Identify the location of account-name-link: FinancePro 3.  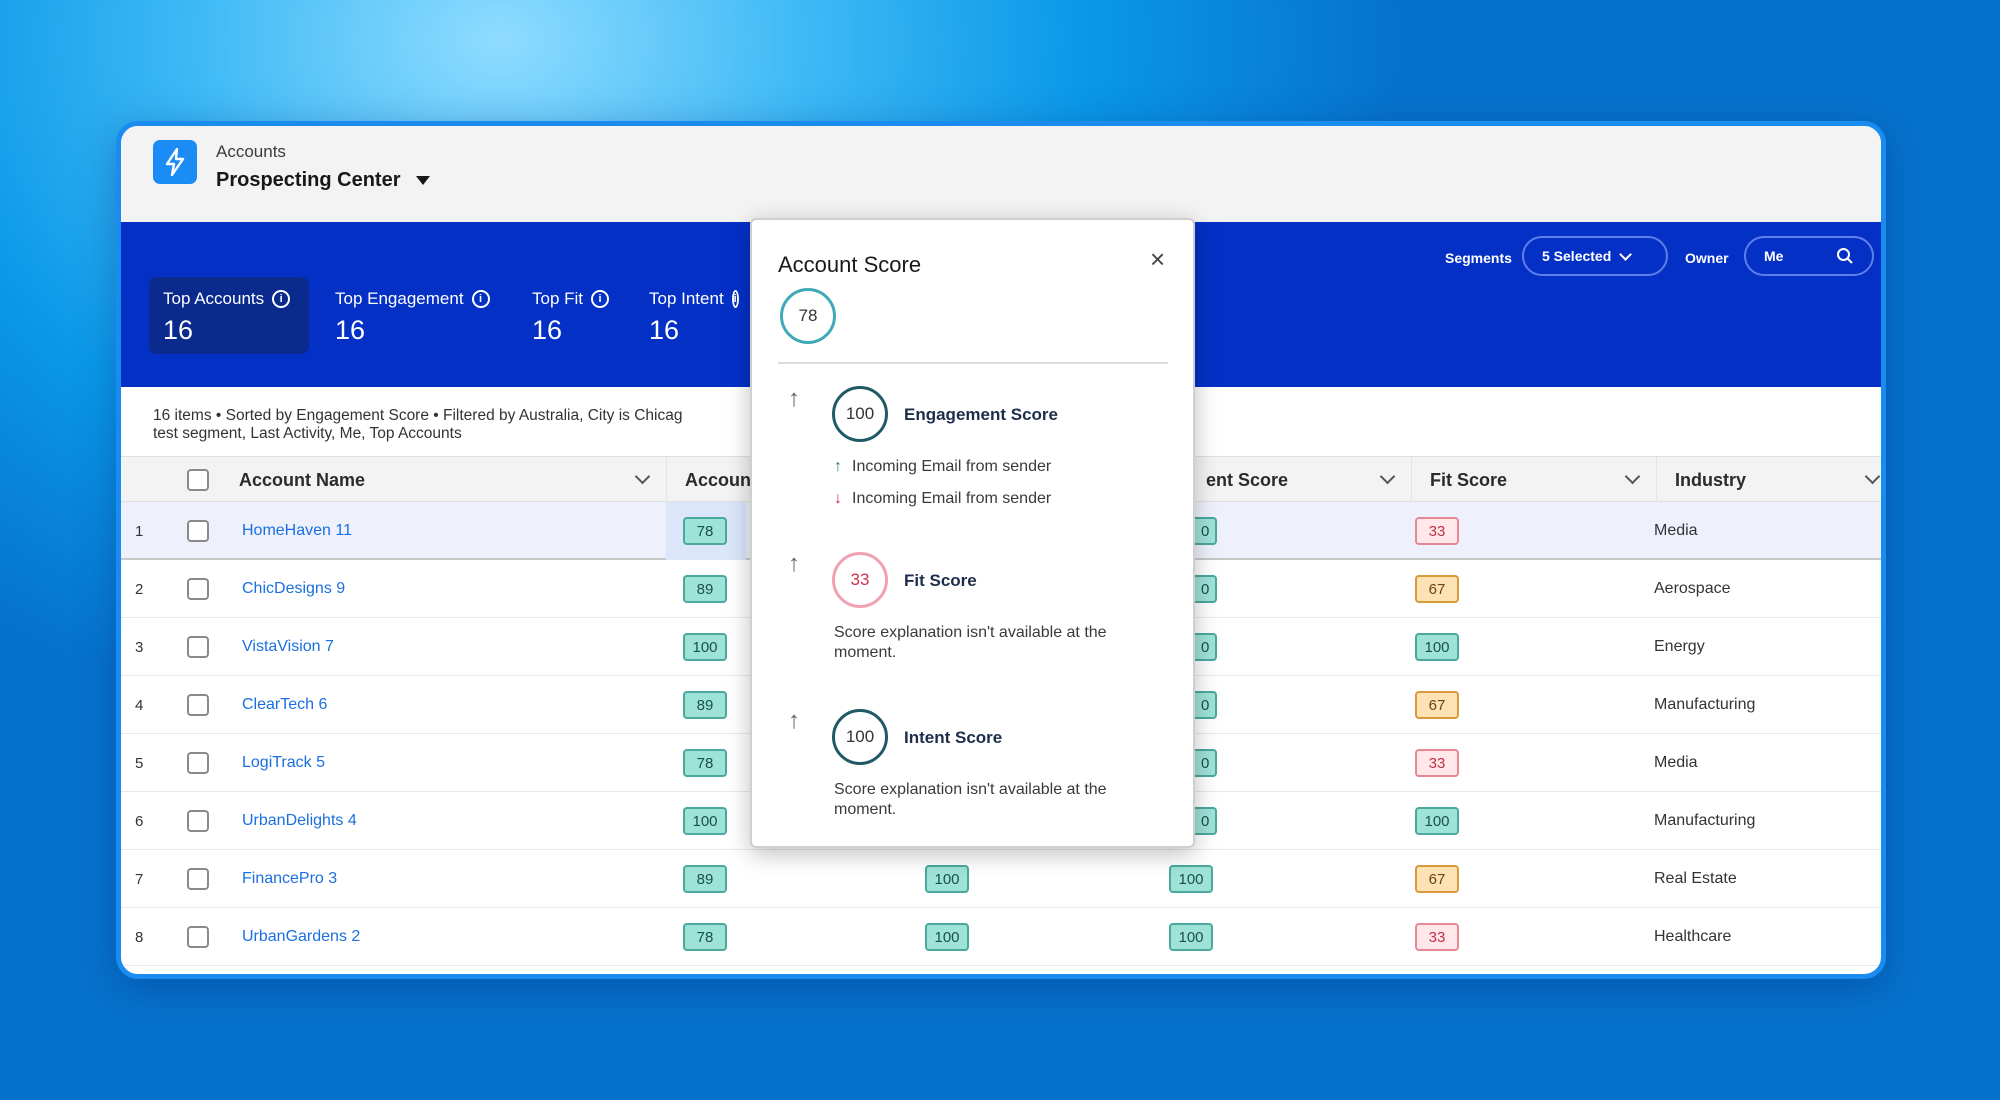
(289, 879).